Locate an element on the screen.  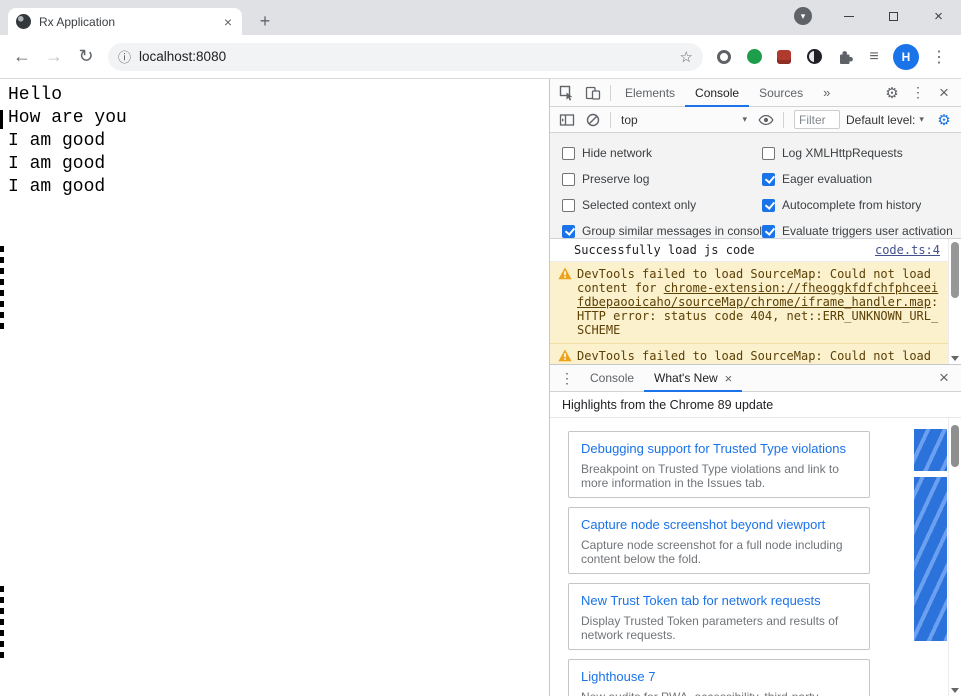
browser-tab: Rx Application × is located at coordinates (125, 21).